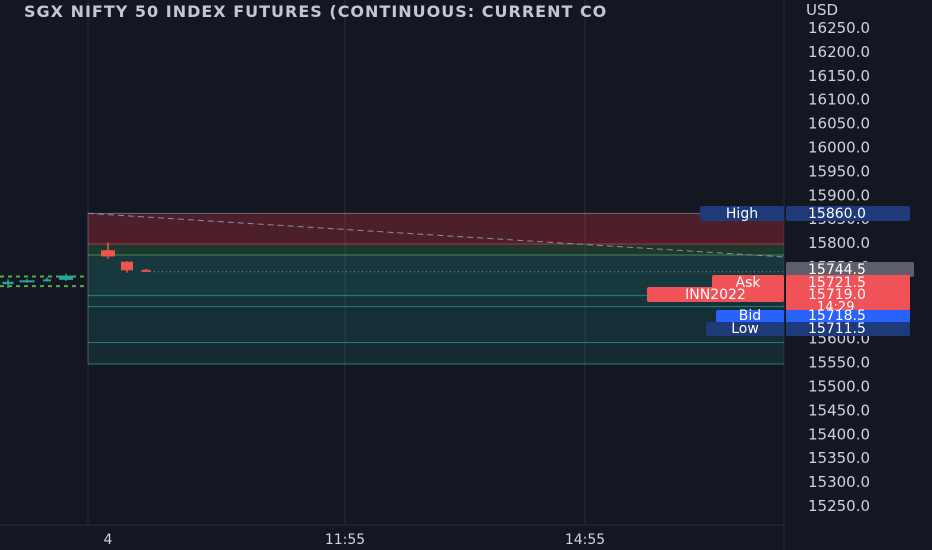  I want to click on price-tick-label: 15550.0, so click(839, 363).